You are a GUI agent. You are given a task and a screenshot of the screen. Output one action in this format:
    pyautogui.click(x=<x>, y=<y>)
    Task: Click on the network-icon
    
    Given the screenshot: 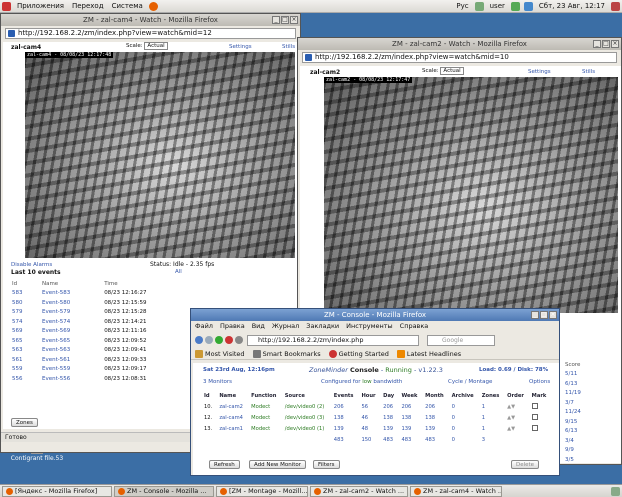 What is the action you would take?
    pyautogui.click(x=479, y=6)
    